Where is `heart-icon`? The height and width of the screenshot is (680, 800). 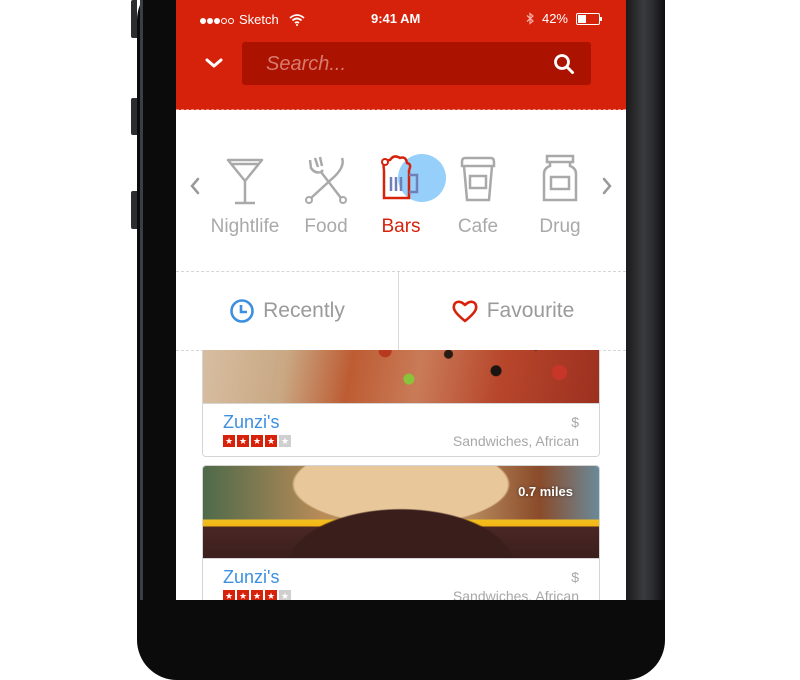
heart-icon is located at coordinates (465, 311).